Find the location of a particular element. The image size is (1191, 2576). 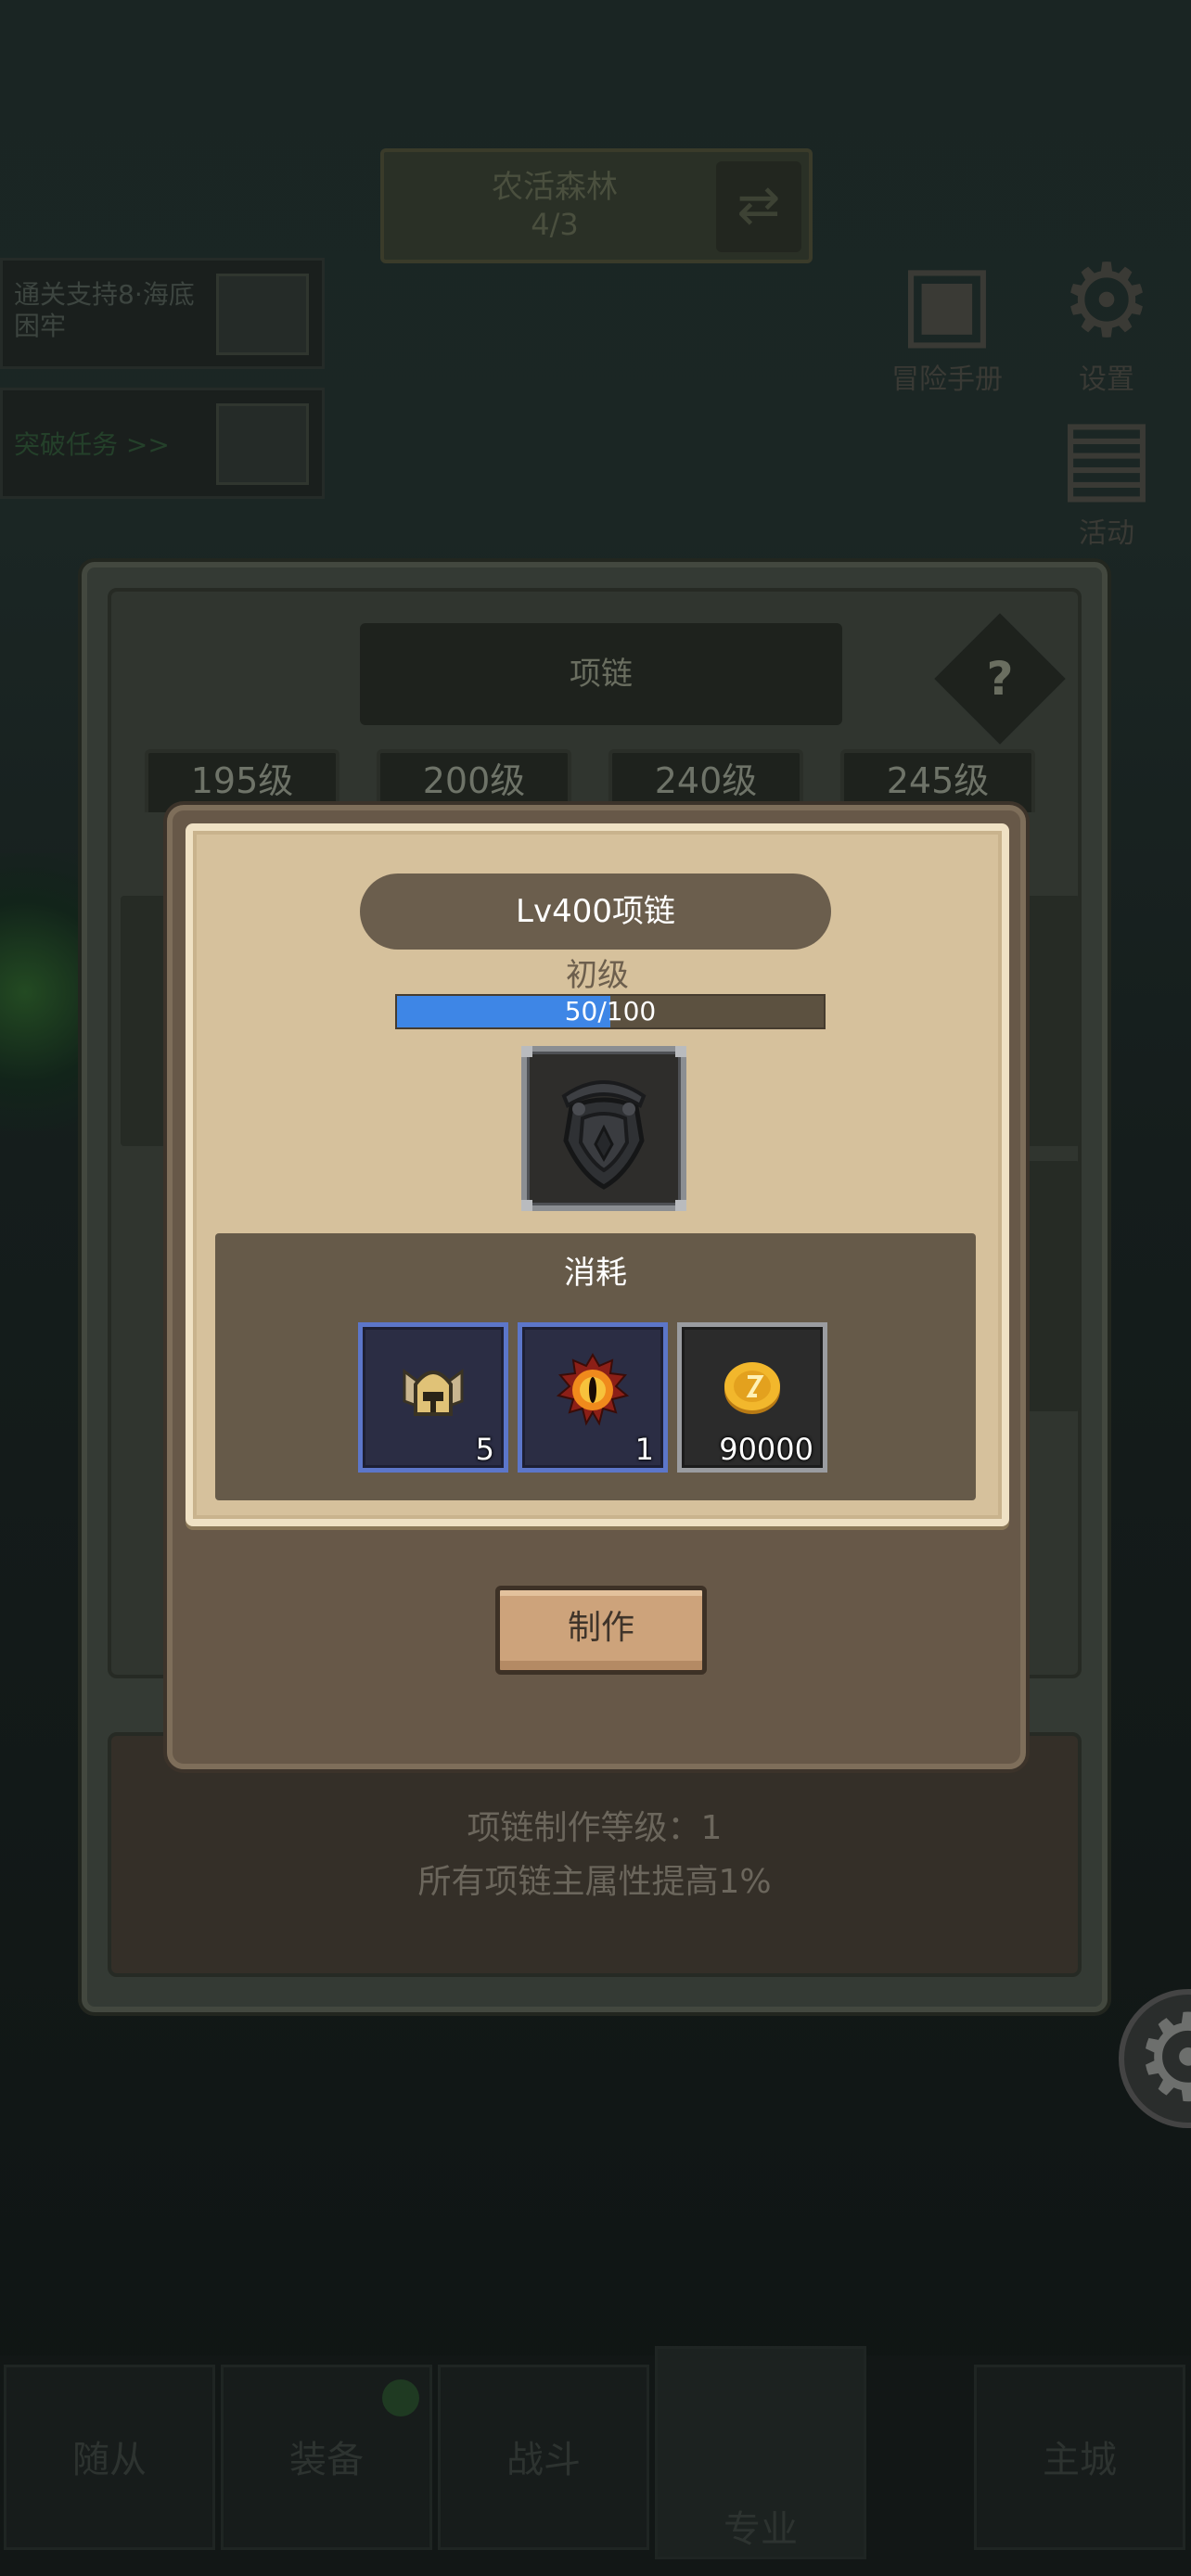

helmet-icon is located at coordinates (433, 1392).